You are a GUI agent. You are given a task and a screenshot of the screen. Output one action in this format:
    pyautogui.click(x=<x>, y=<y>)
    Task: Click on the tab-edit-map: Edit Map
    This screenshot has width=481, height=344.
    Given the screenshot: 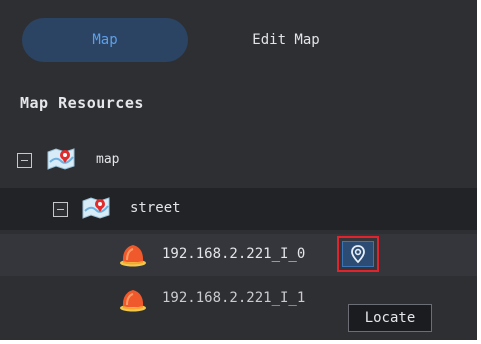 What is the action you would take?
    pyautogui.click(x=286, y=40)
    